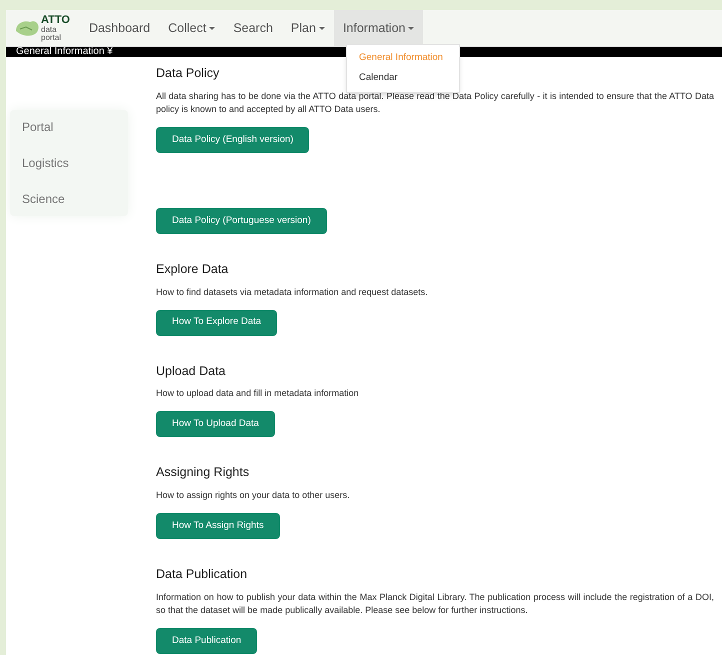 This screenshot has width=722, height=655. Describe the element at coordinates (233, 139) in the screenshot. I see `button: Data Policy (English version)` at that location.